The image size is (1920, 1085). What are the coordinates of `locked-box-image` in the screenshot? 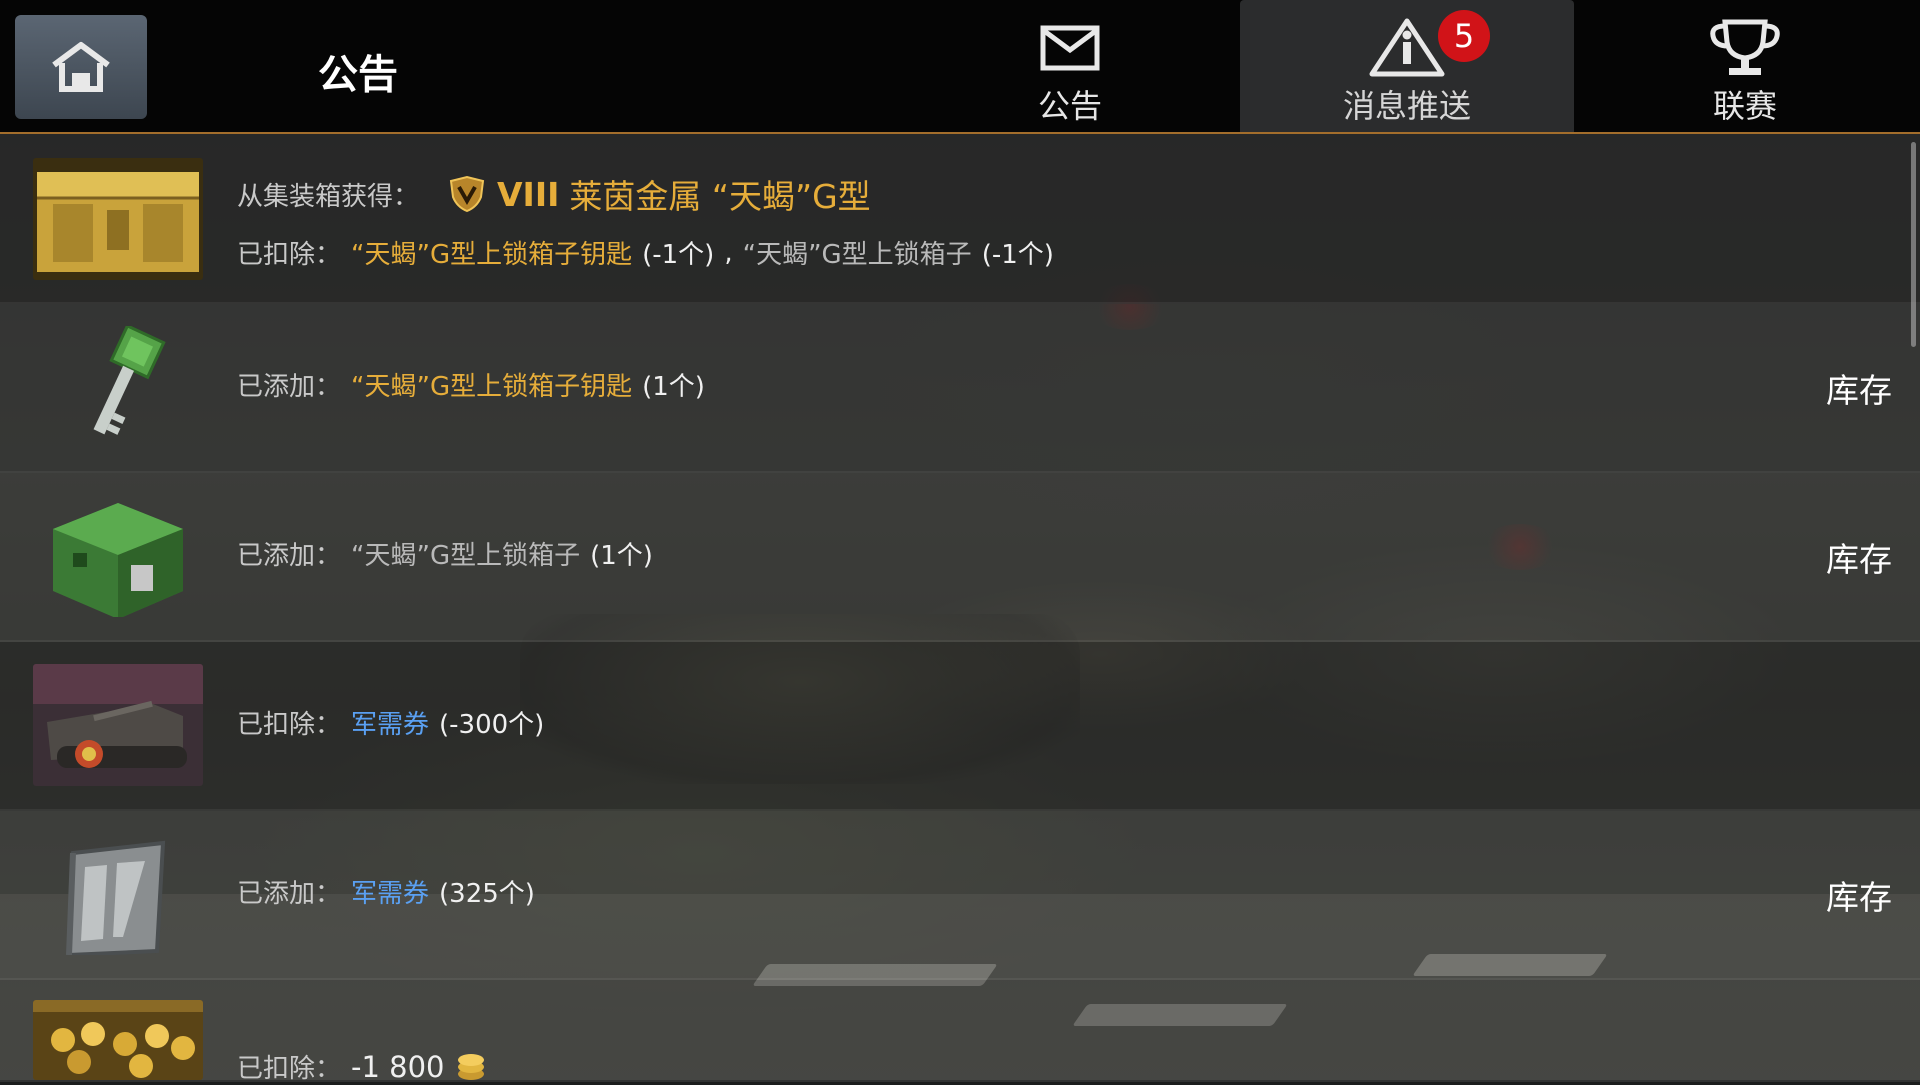 It's located at (118, 556).